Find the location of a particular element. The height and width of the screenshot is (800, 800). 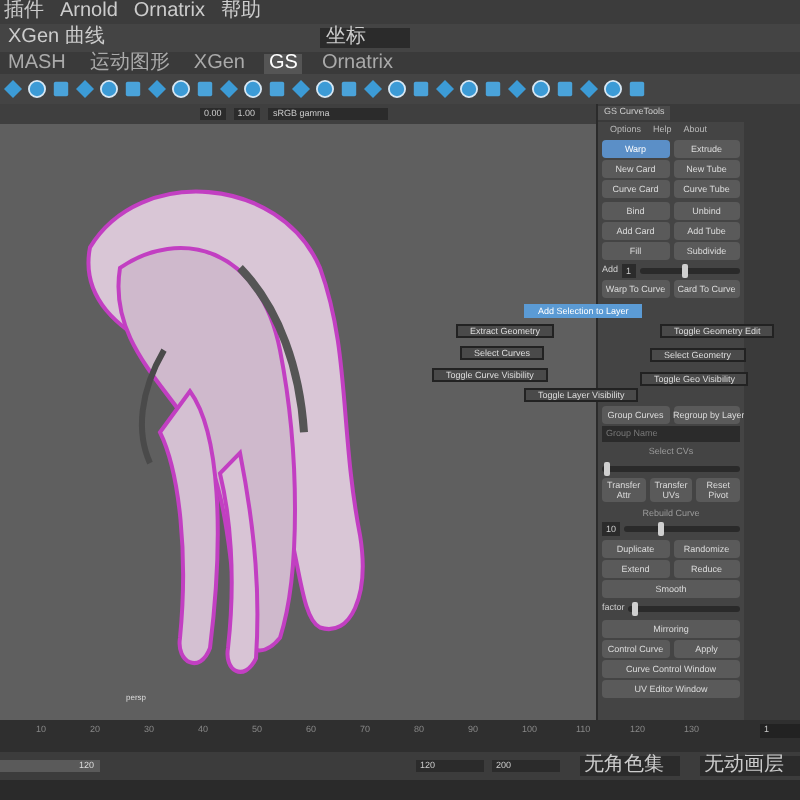

anim-layer-dropdown: 无动画层 is located at coordinates (750, 766).